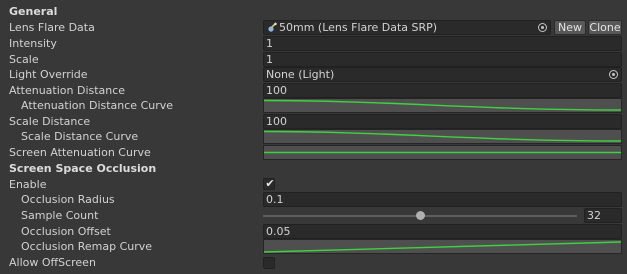 The height and width of the screenshot is (274, 627). I want to click on scale-distance-curve-field, so click(442, 136).